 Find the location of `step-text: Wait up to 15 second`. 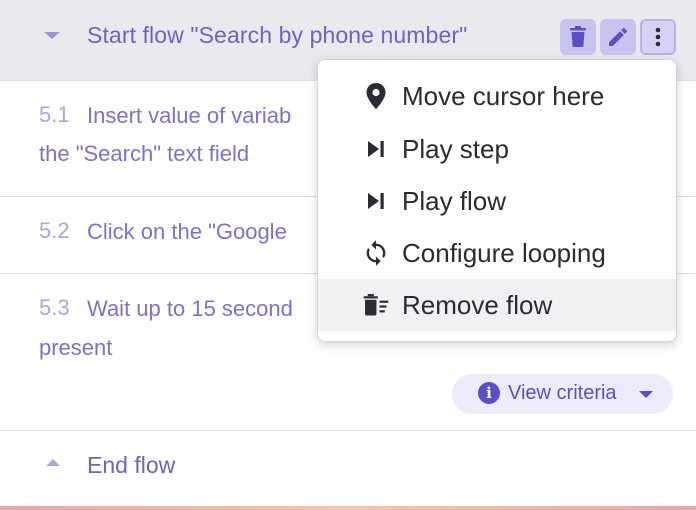

step-text: Wait up to 15 second is located at coordinates (190, 308).